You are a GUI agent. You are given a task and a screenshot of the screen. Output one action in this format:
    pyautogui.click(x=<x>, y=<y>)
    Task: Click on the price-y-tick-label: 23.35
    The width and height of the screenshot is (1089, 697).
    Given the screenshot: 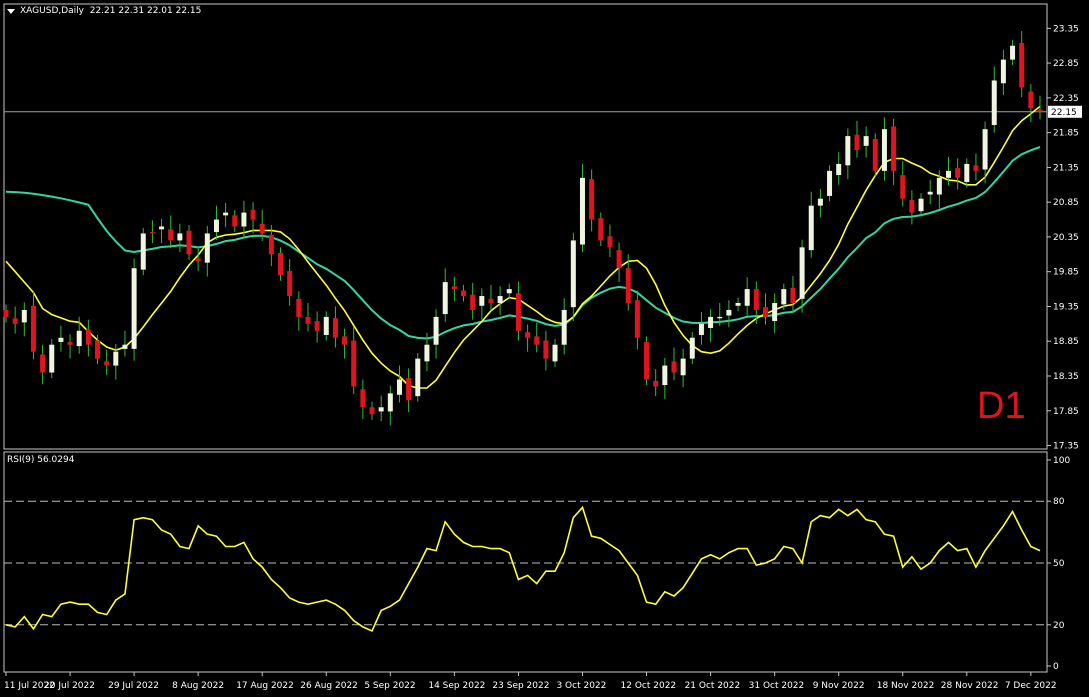 What is the action you would take?
    pyautogui.click(x=1066, y=29)
    